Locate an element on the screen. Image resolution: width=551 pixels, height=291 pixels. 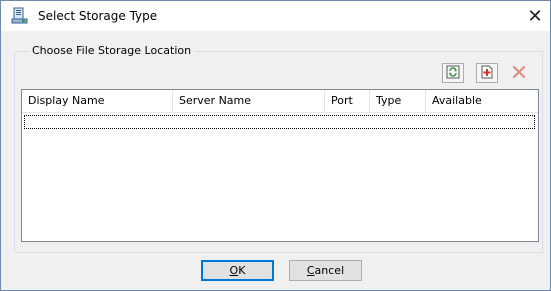
delete-storage-button is located at coordinates (519, 73).